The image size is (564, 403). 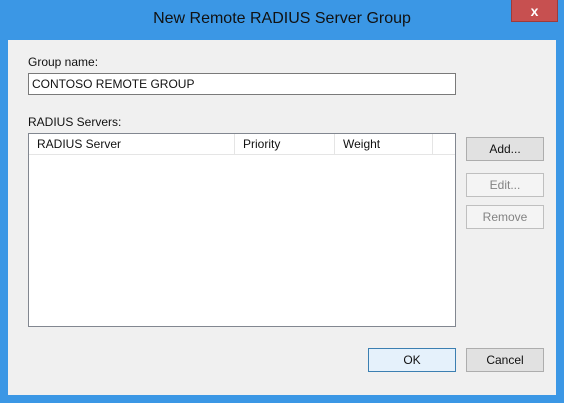 What do you see at coordinates (505, 360) in the screenshot?
I see `cancel-button: Cancel` at bounding box center [505, 360].